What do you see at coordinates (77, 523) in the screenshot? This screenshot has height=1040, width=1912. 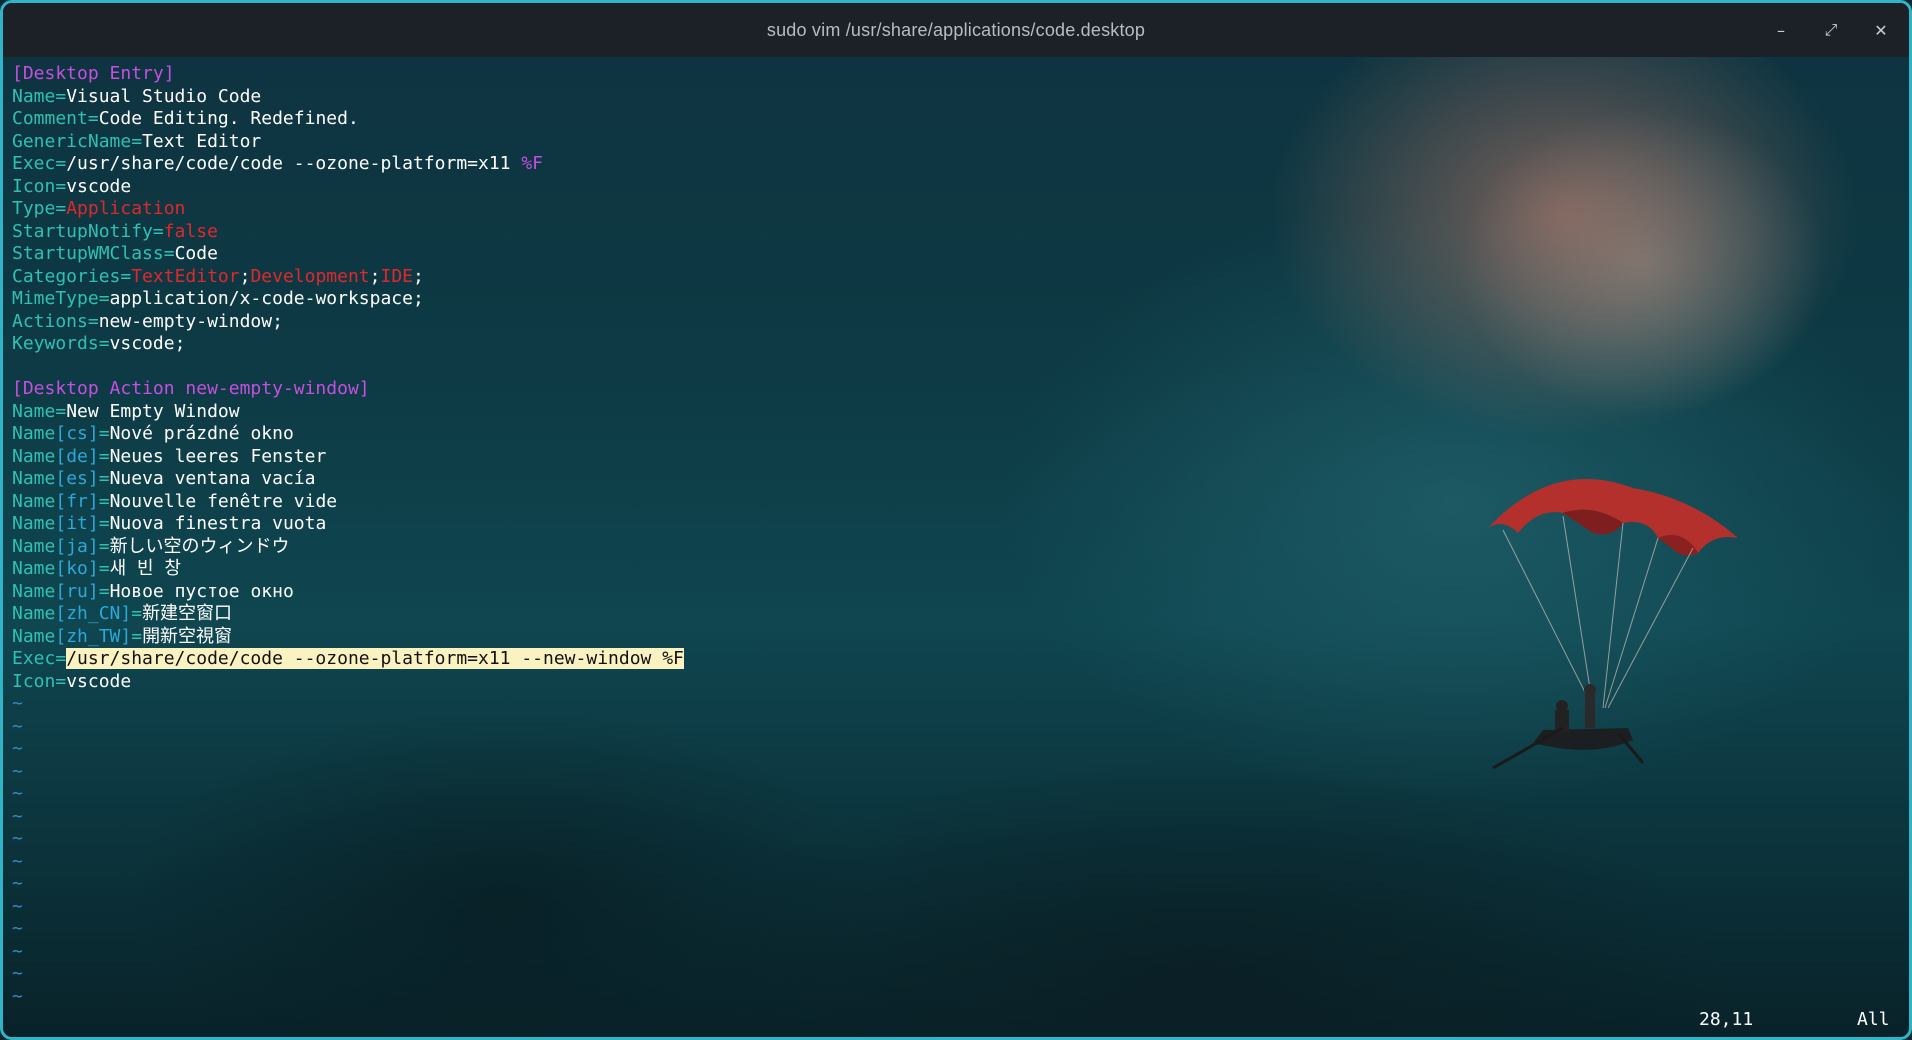 I see `token-lang: [it]` at bounding box center [77, 523].